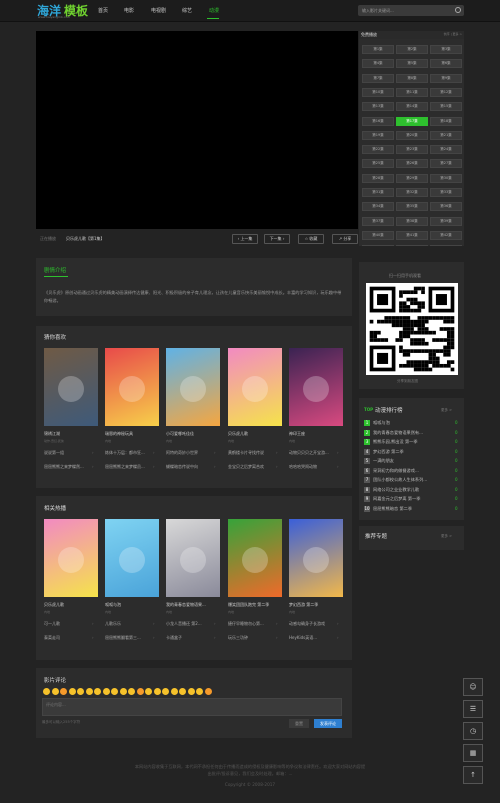 The width and height of the screenshot is (500, 803). Describe the element at coordinates (378, 92) in the screenshot. I see `episode-button: 第10集` at that location.